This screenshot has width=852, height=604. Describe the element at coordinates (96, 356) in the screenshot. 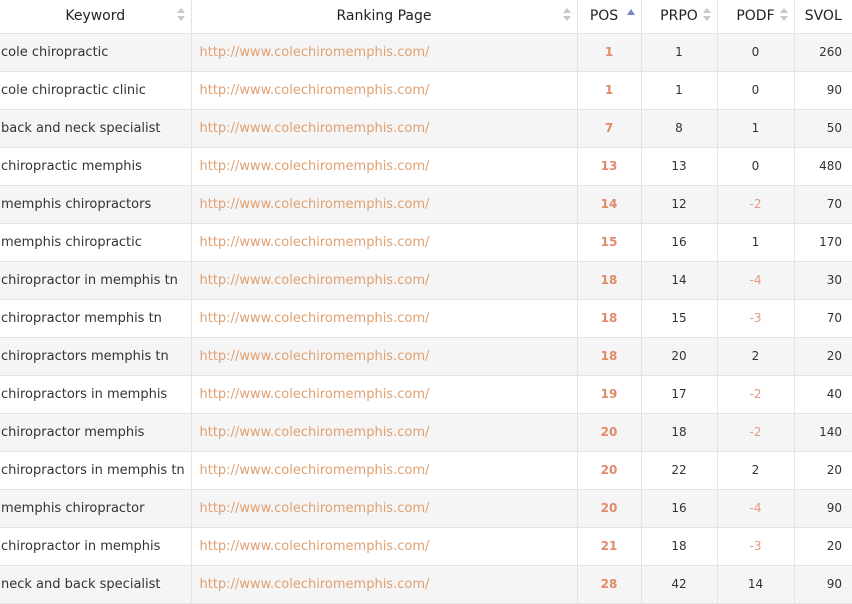

I see `keyword-cell: chiropractors memphis tn` at that location.